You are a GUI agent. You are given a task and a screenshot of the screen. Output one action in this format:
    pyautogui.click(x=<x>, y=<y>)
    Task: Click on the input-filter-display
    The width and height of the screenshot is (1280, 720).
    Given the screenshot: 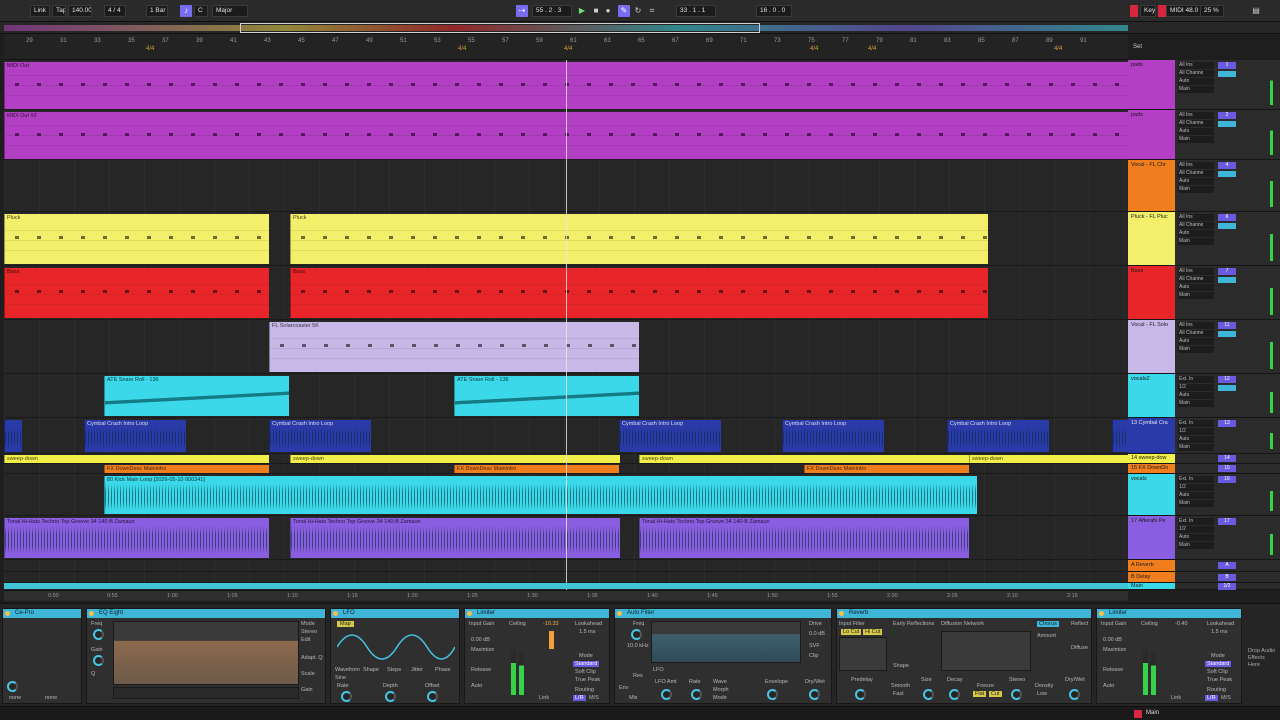 What is the action you would take?
    pyautogui.click(x=863, y=654)
    